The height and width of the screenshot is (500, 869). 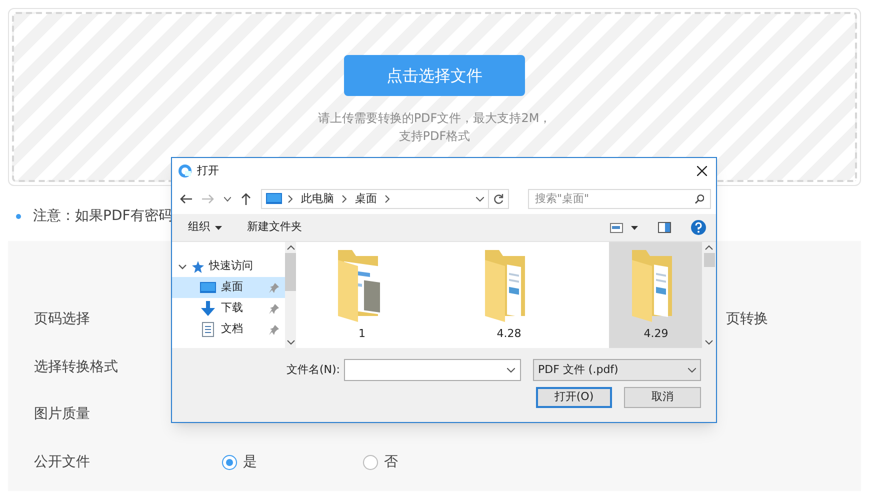 I want to click on up-arrow-icon, so click(x=246, y=199).